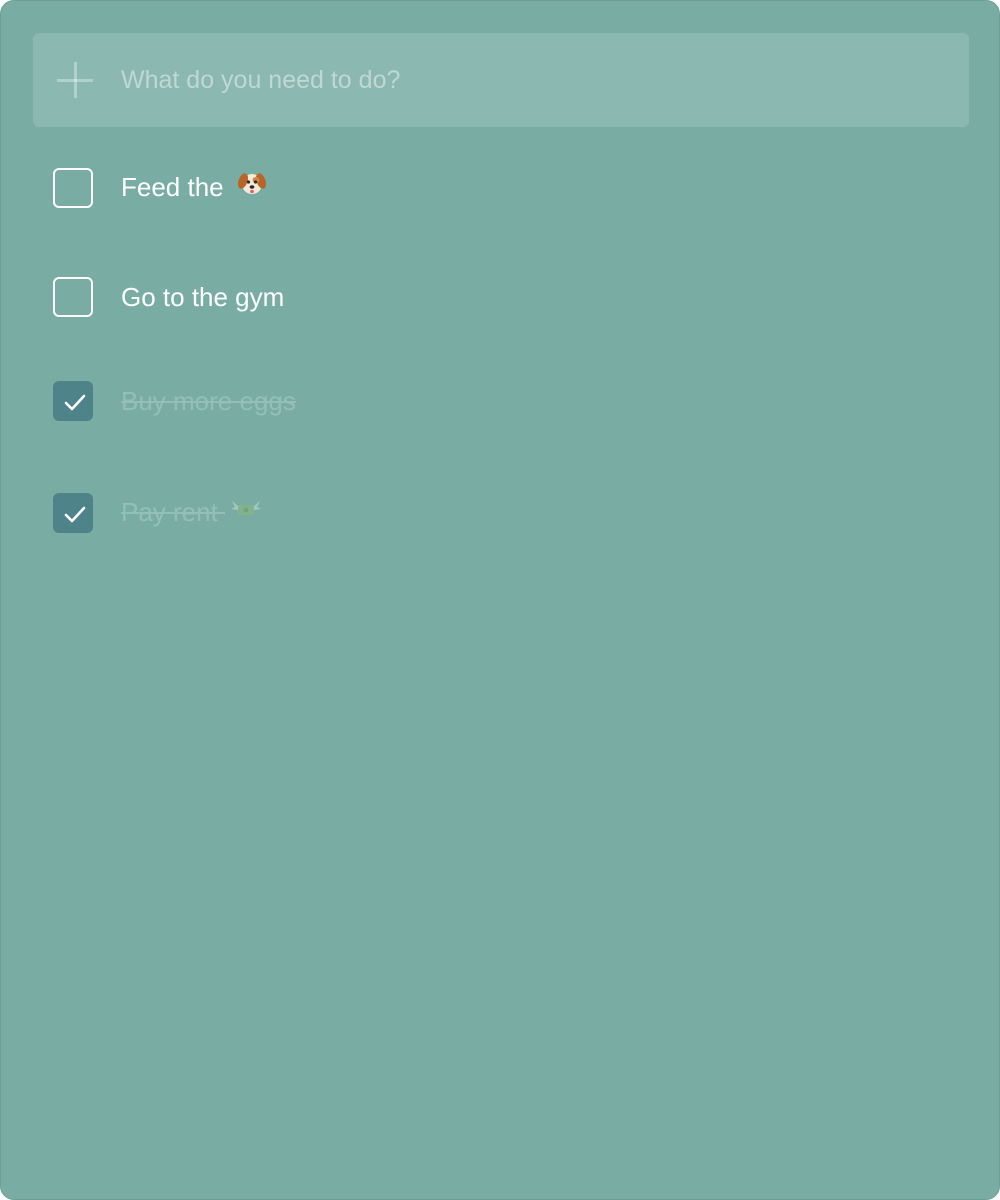 This screenshot has height=1200, width=1000. I want to click on new-todo-input, so click(531, 80).